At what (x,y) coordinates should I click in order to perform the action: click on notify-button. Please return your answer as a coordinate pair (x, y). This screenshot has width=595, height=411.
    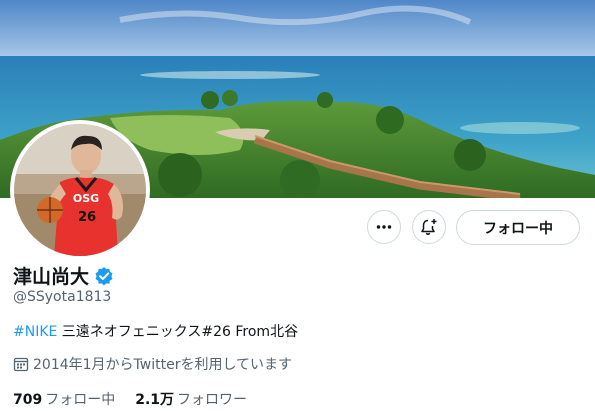
    Looking at the image, I should click on (429, 227).